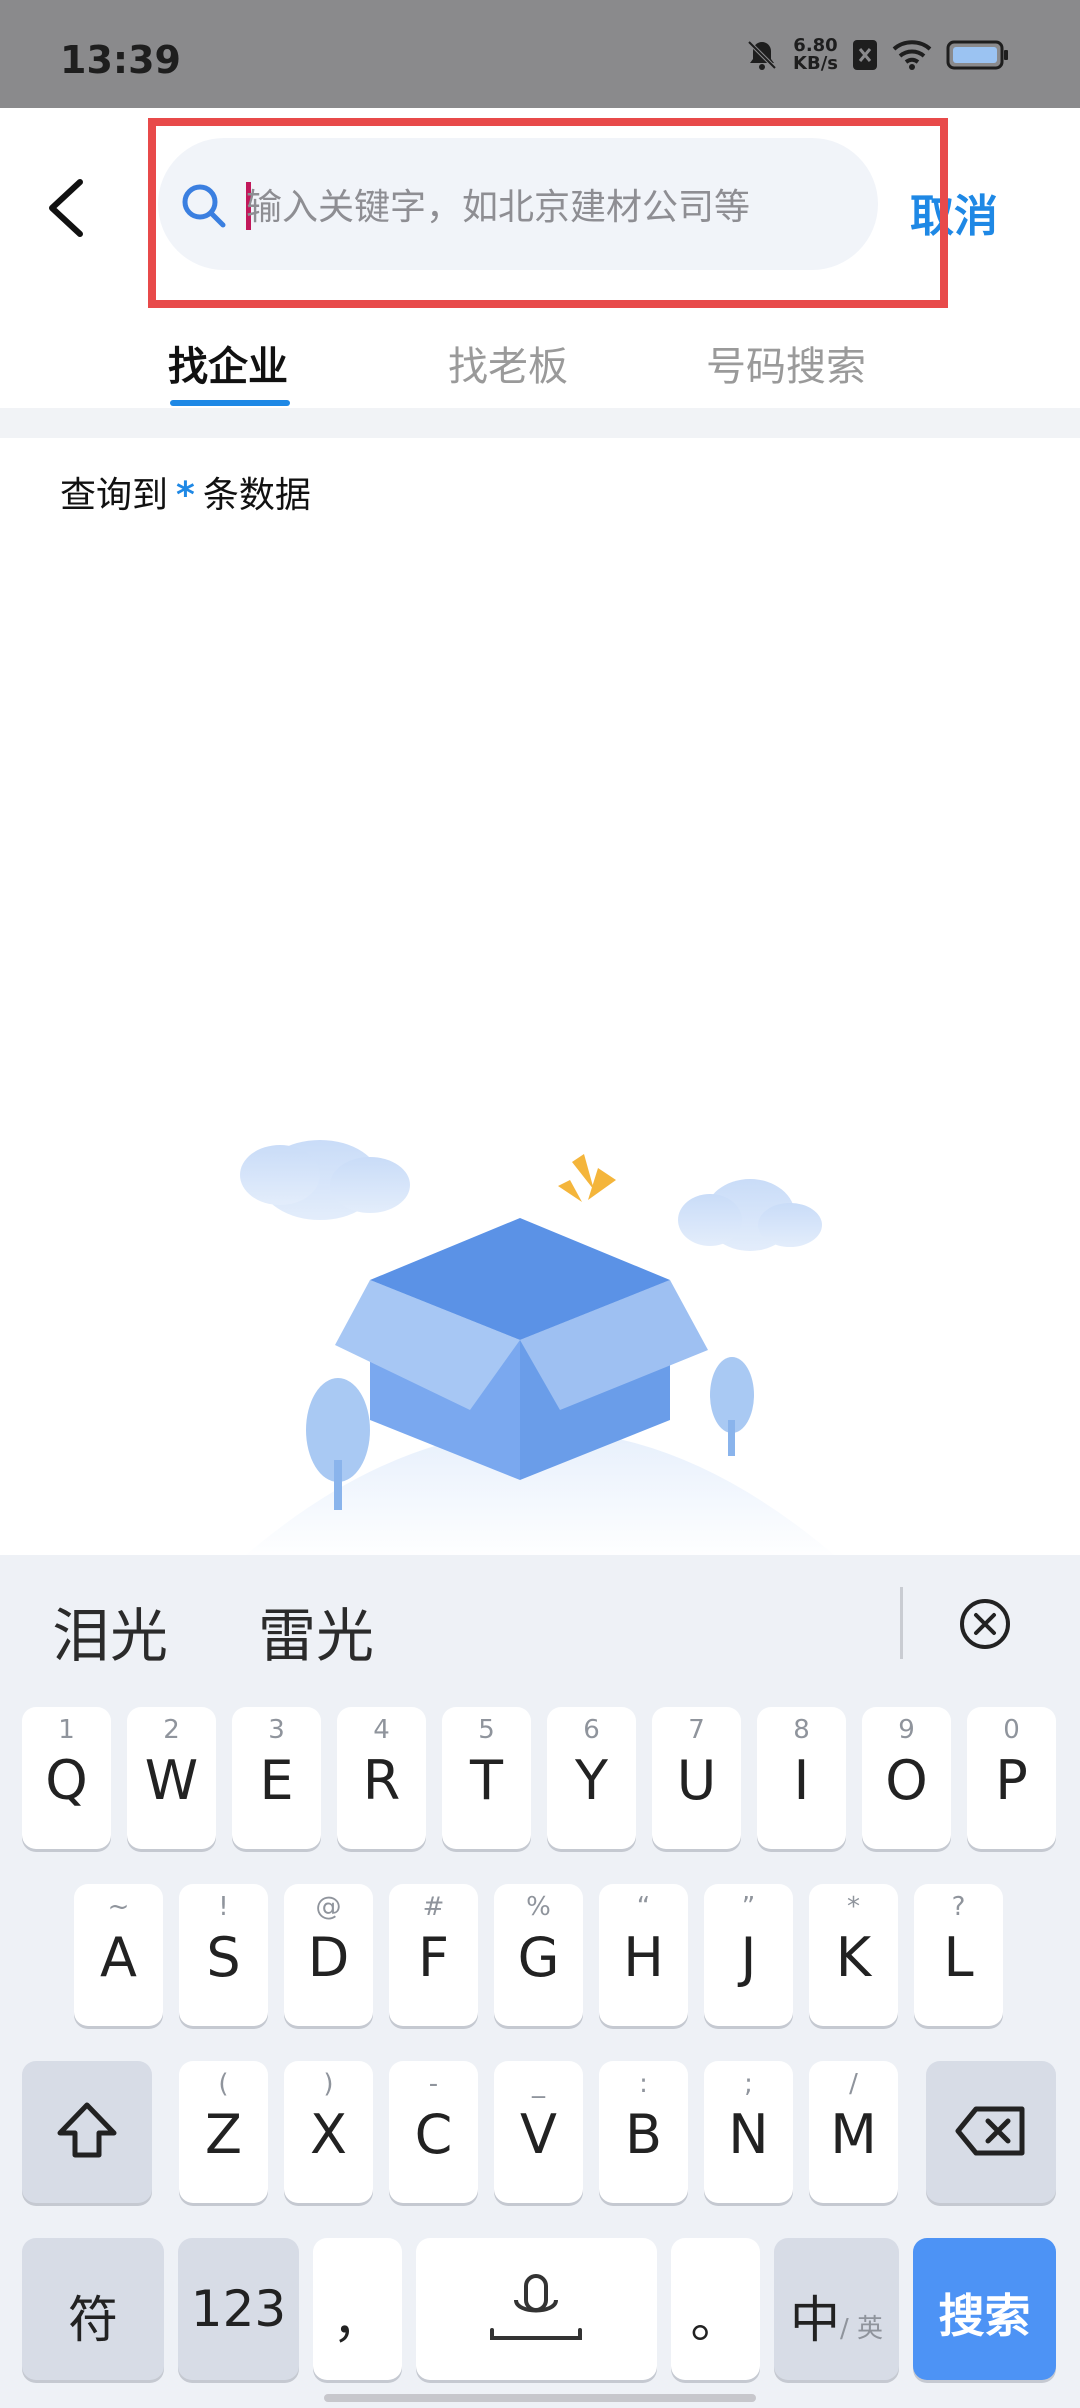  I want to click on key-p: 0P, so click(1011, 1778).